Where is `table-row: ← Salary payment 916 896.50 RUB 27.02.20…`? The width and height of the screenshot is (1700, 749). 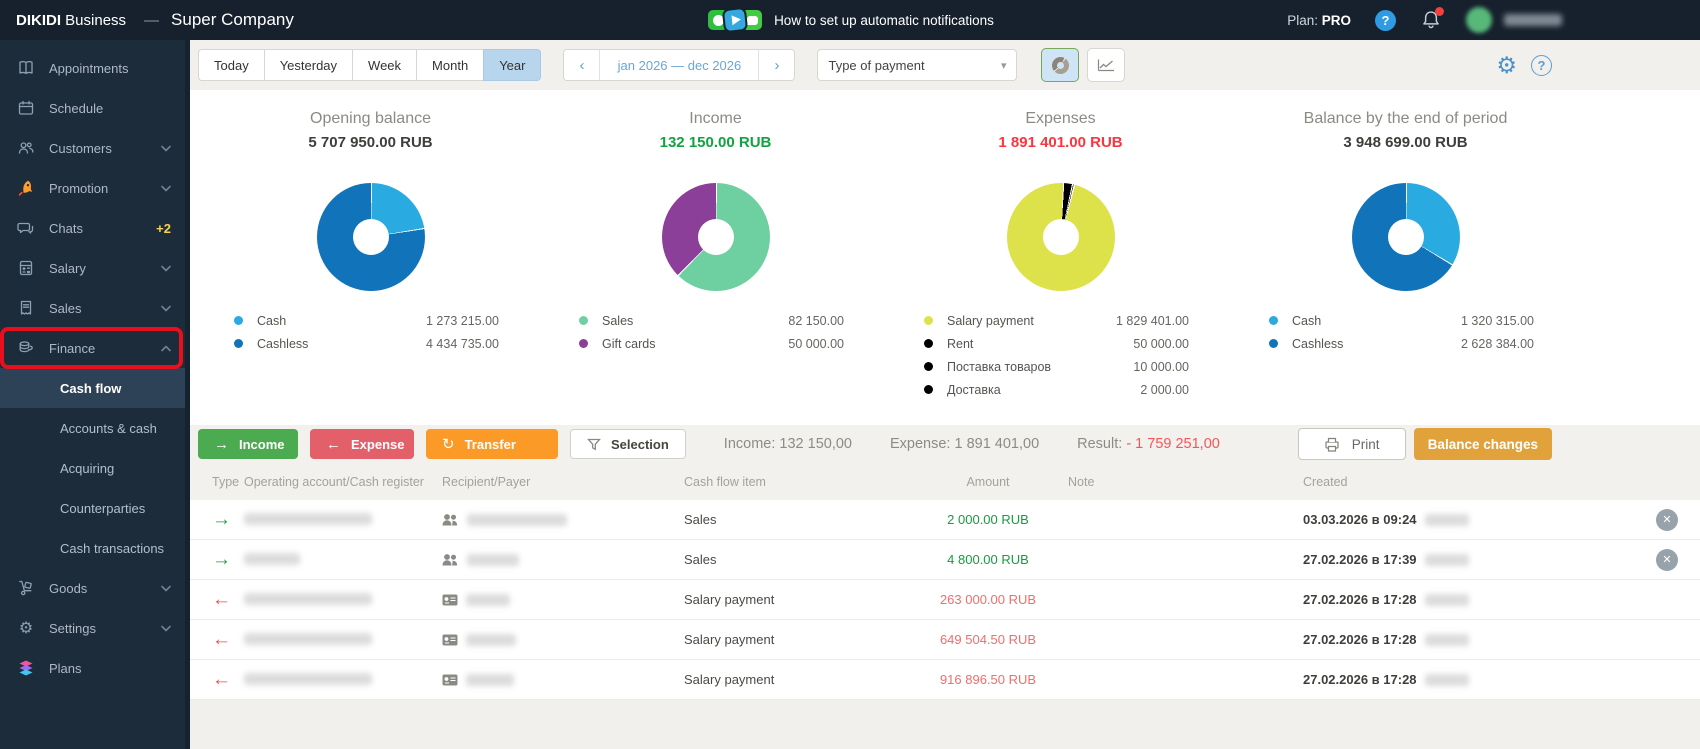 table-row: ← Salary payment 916 896.50 RUB 27.02.20… is located at coordinates (942, 680).